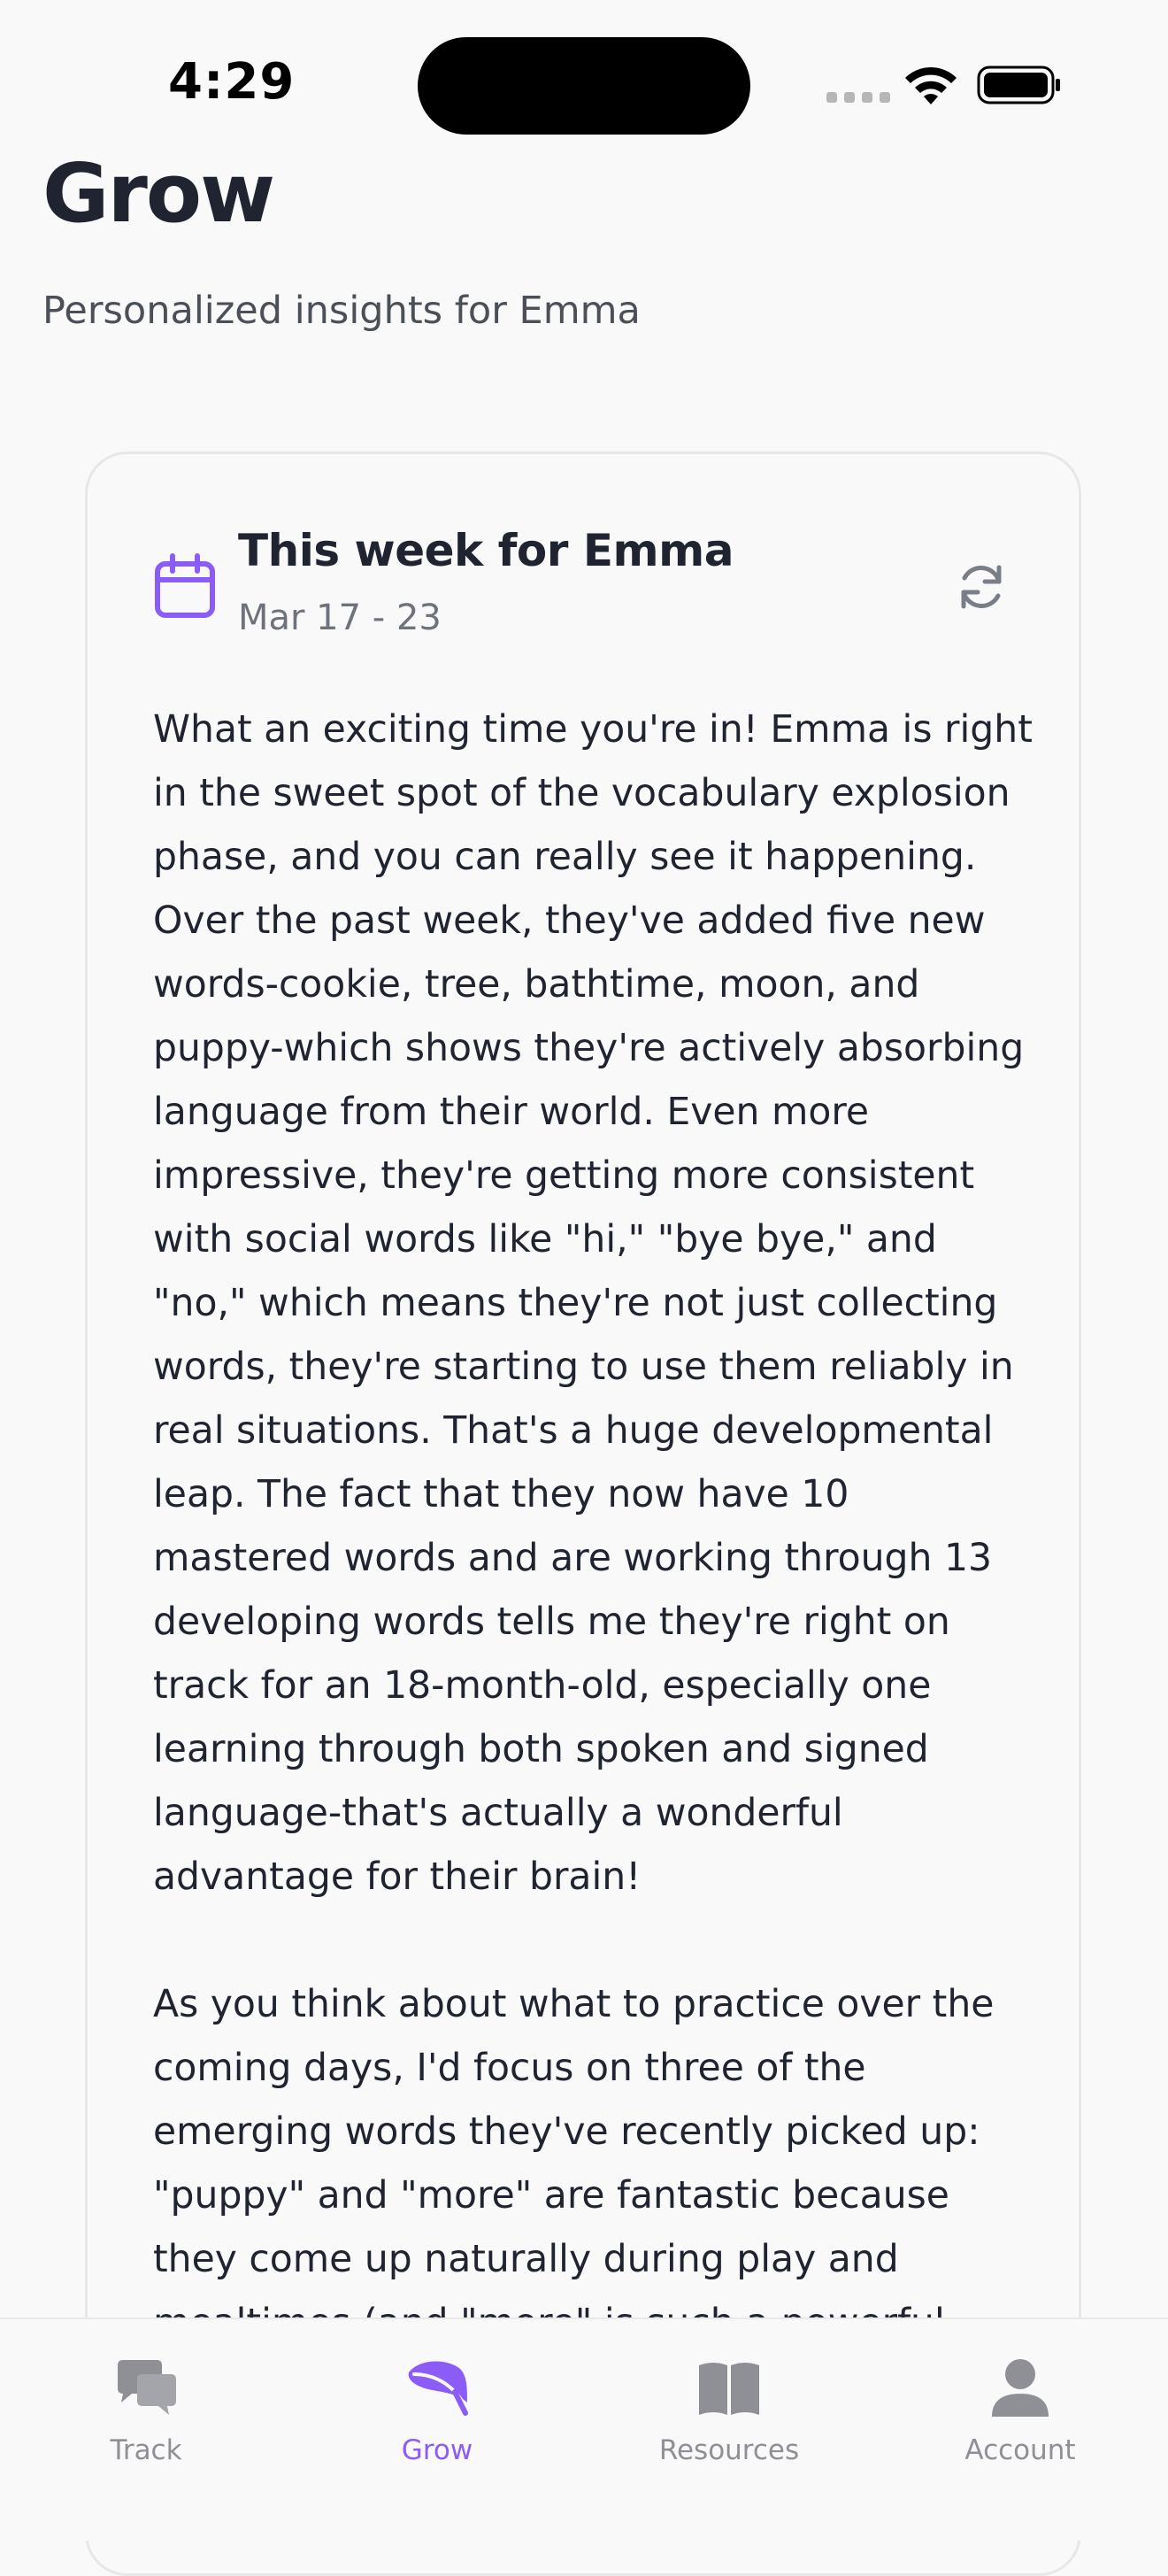  What do you see at coordinates (185, 585) in the screenshot?
I see `calendar-icon` at bounding box center [185, 585].